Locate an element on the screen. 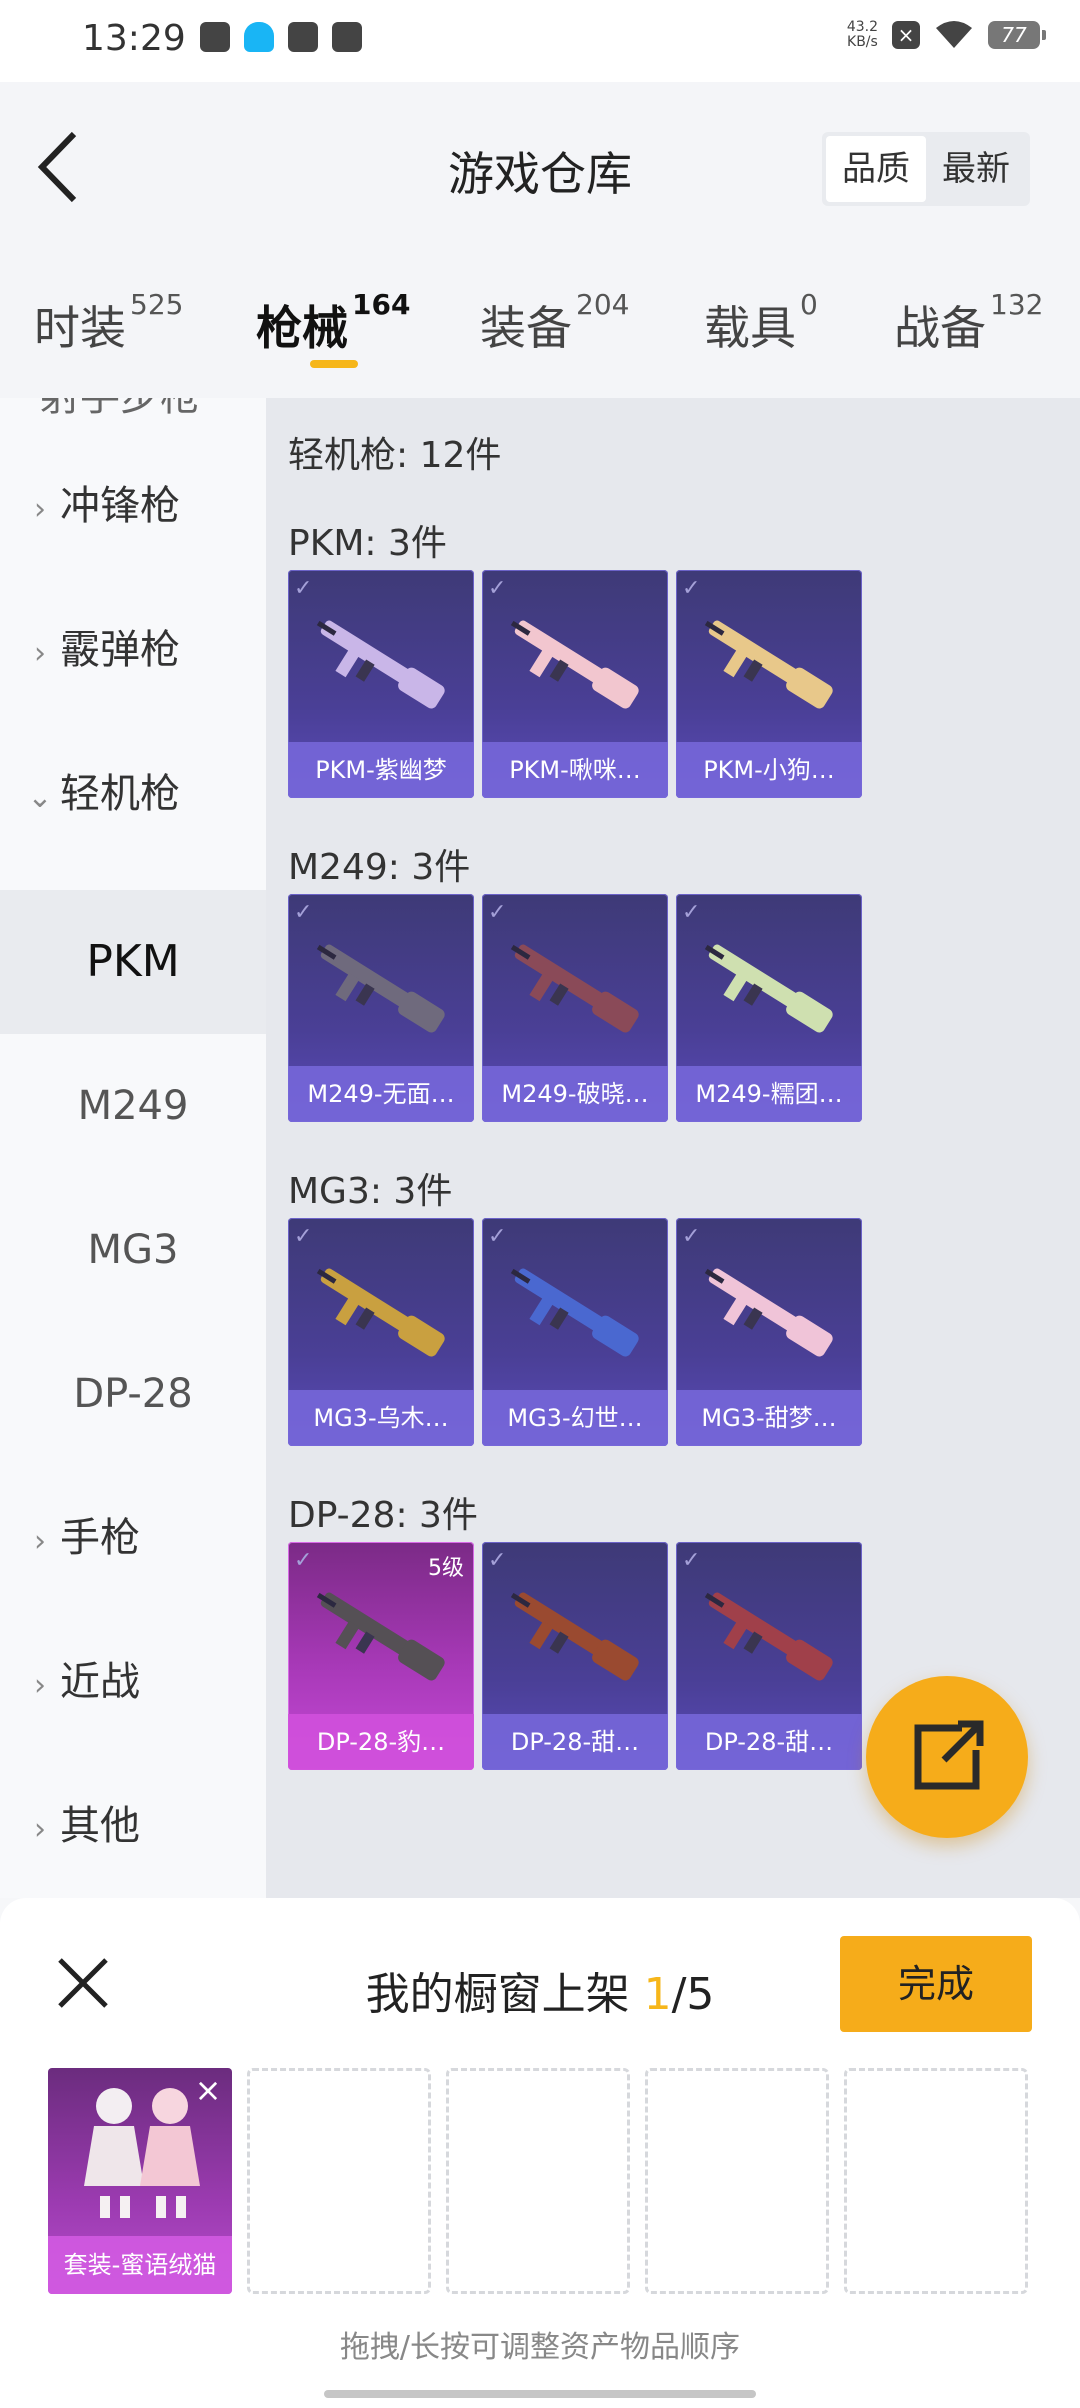 The height and width of the screenshot is (2408, 1080). tab-equipment: 装备 204 is located at coordinates (554, 323).